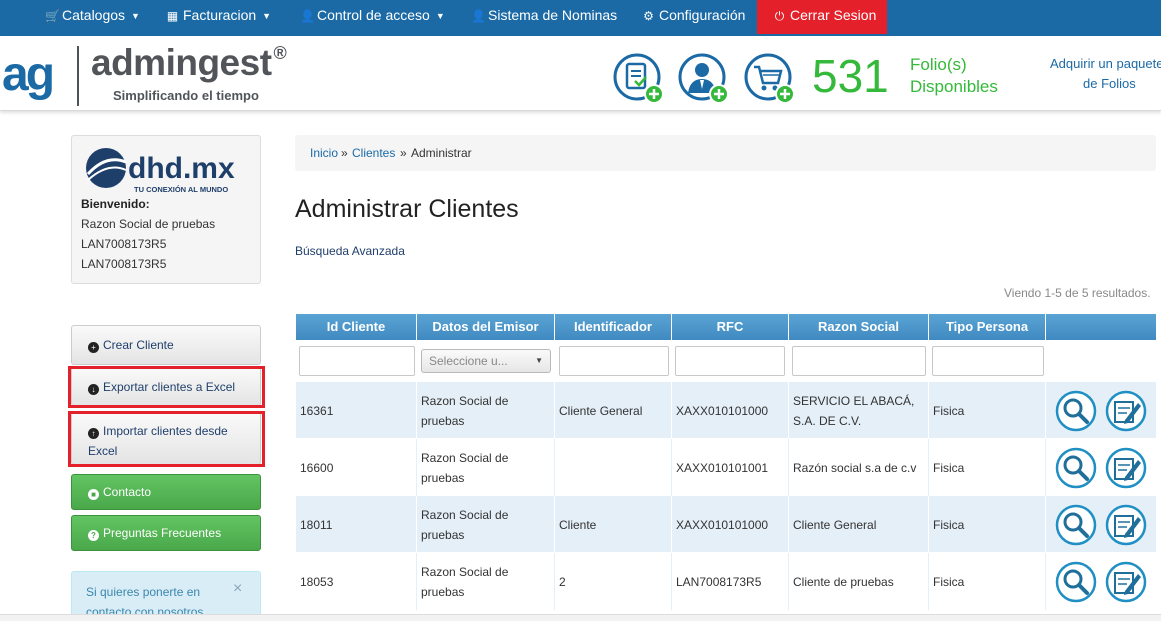 The width and height of the screenshot is (1161, 621). Describe the element at coordinates (859, 410) in the screenshot. I see `cell-razon: SERVICIO EL ABACÁ, S.A. DE C.V.` at that location.